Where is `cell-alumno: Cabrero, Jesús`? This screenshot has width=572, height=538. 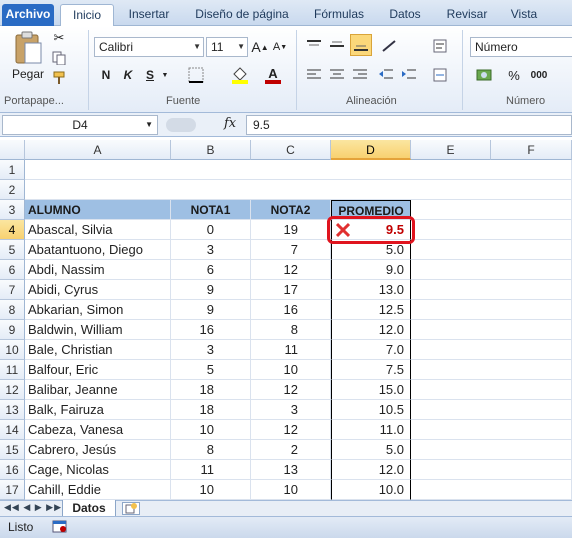
cell-alumno: Cabrero, Jesús is located at coordinates (98, 450).